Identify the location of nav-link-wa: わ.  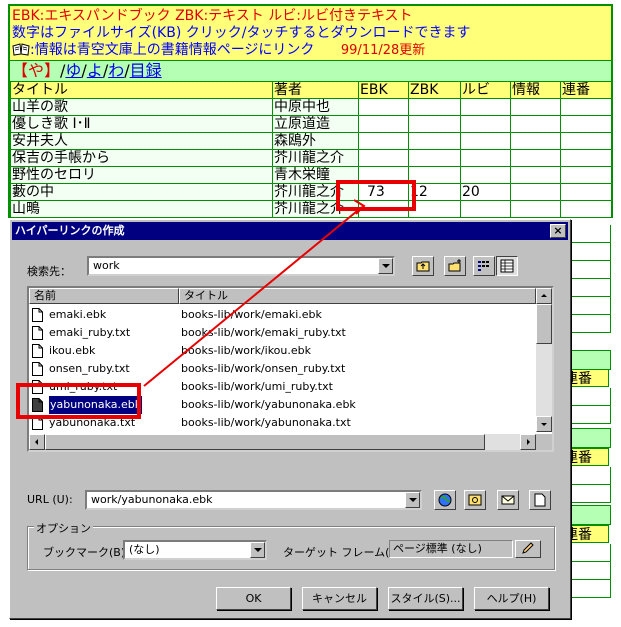
(116, 70).